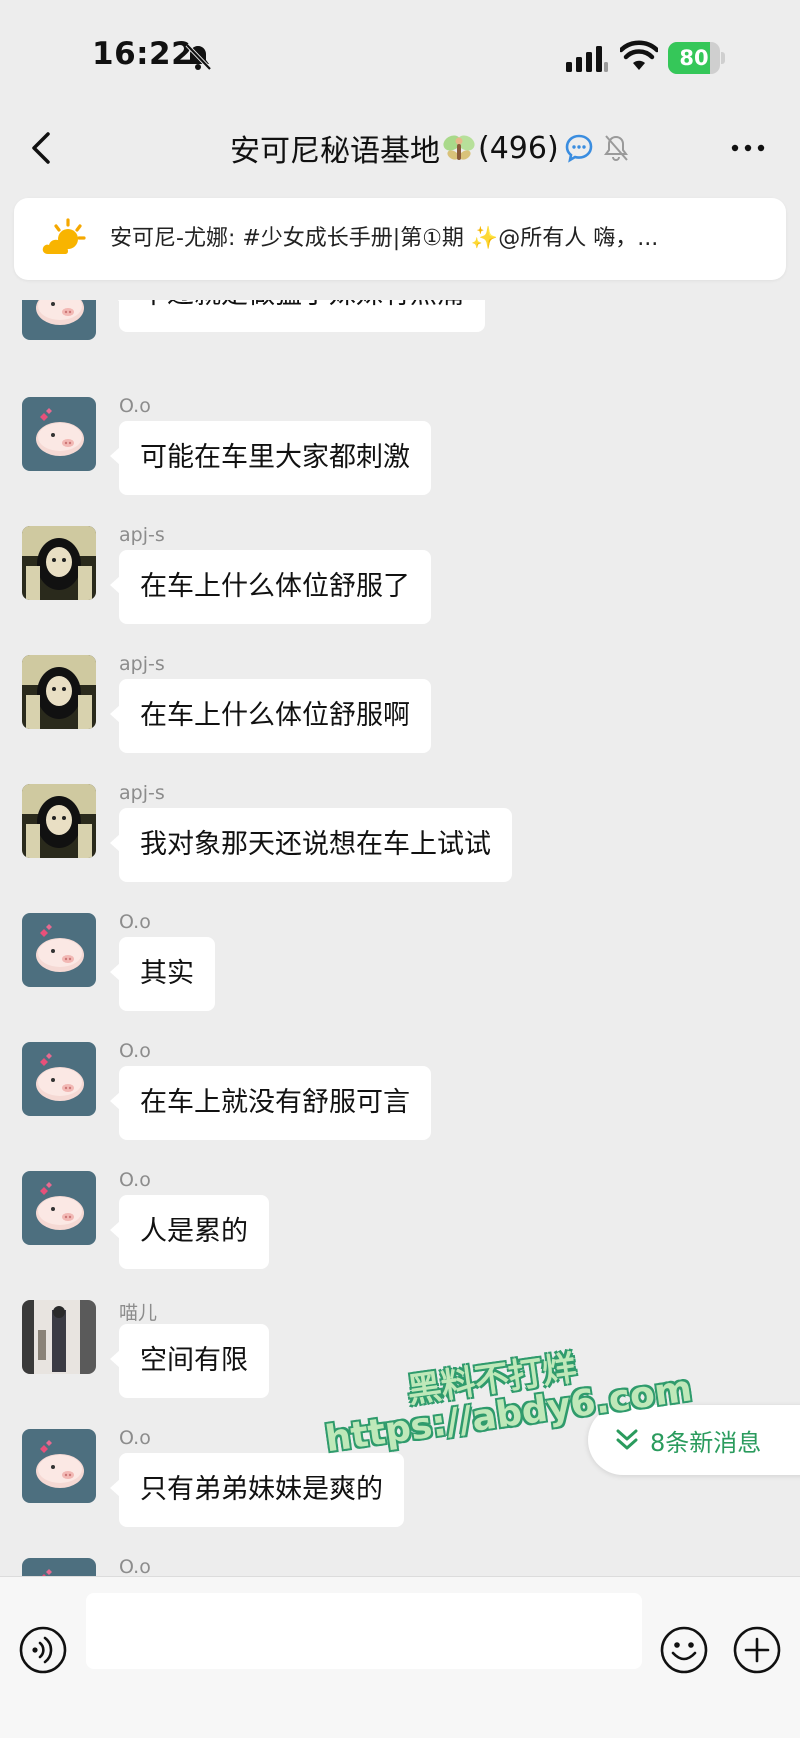 This screenshot has width=800, height=1738. Describe the element at coordinates (459, 147) in the screenshot. I see `fairy-icon` at that location.